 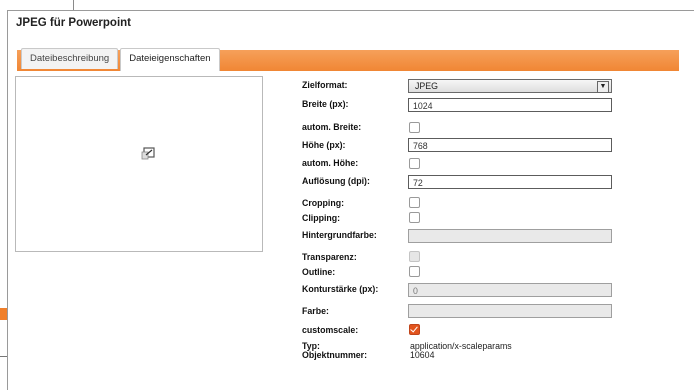 What do you see at coordinates (340, 289) in the screenshot?
I see `label-konturstaerke: Konturstärke (px):` at bounding box center [340, 289].